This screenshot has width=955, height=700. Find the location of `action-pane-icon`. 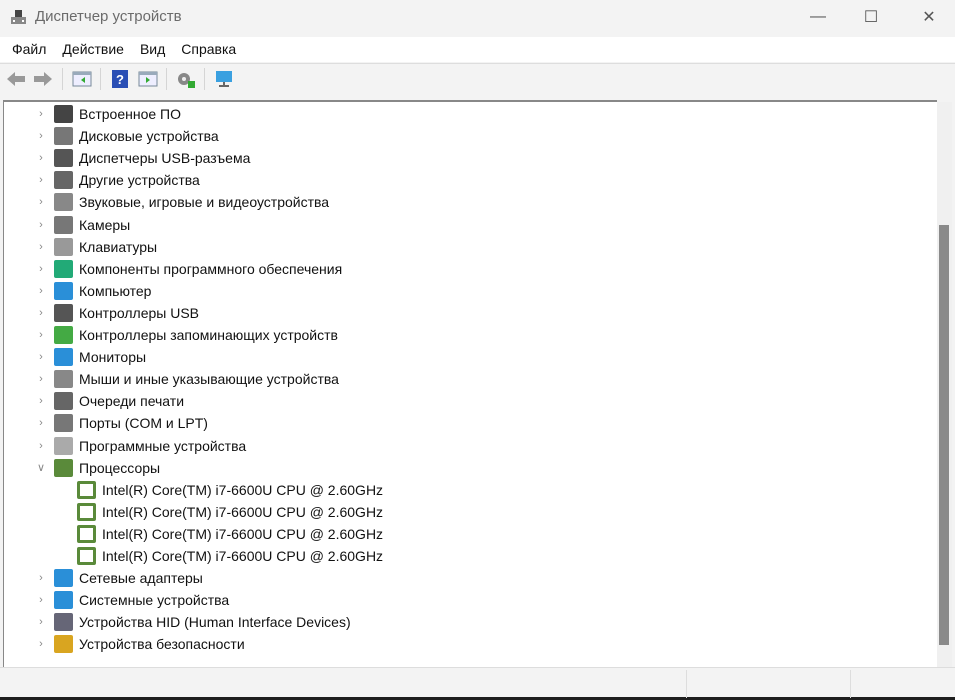

action-pane-icon is located at coordinates (148, 79).